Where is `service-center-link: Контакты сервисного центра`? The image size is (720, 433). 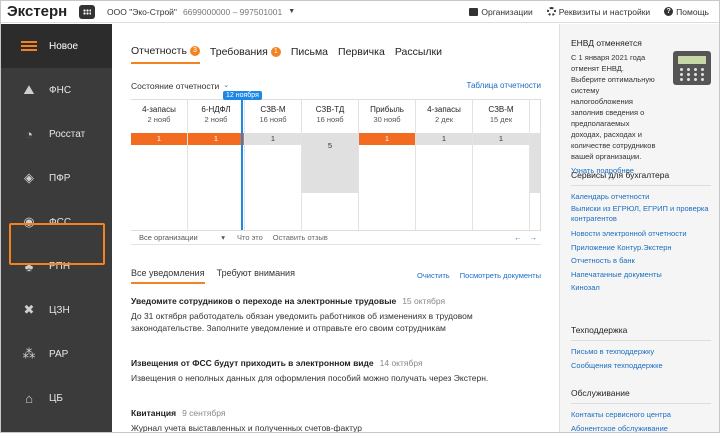 service-center-link: Контакты сервисного центра is located at coordinates (641, 415).